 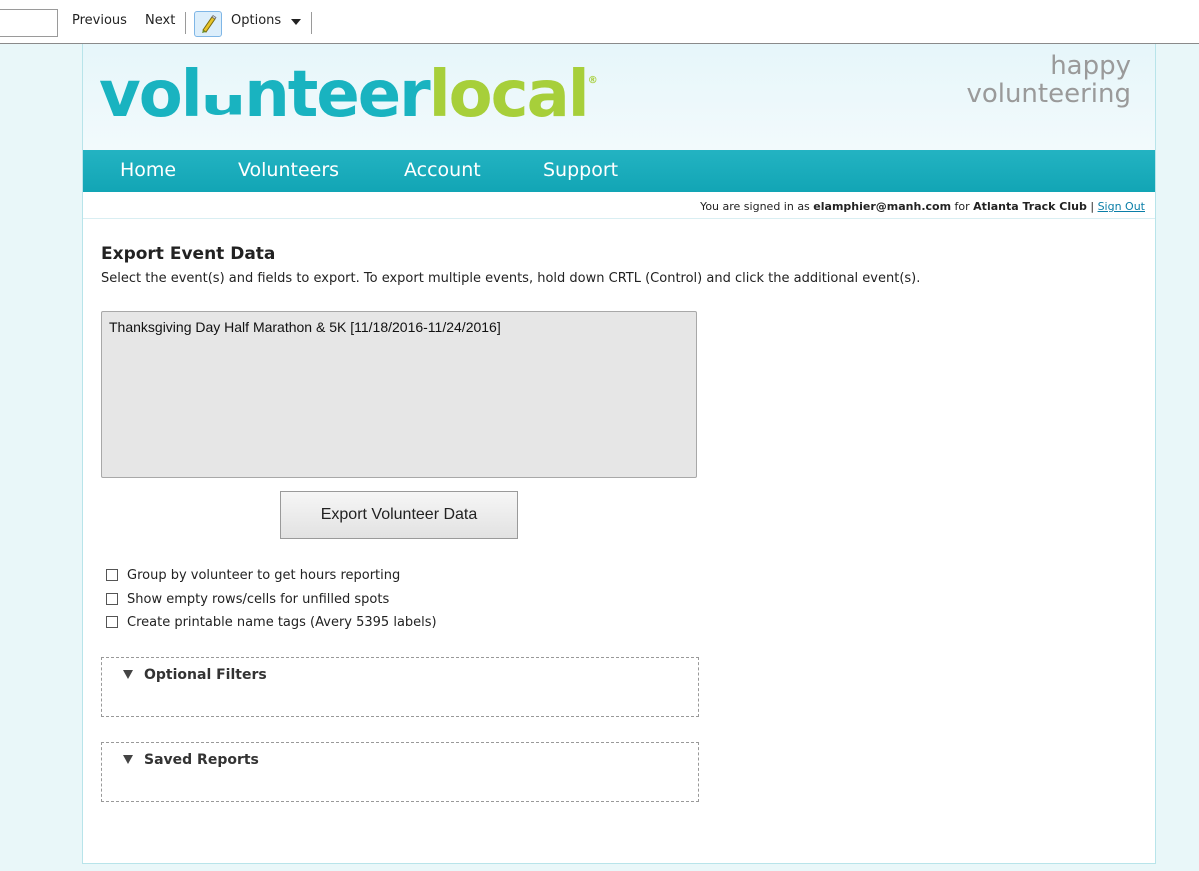 What do you see at coordinates (288, 170) in the screenshot?
I see `nav-volunteers: Volunteers` at bounding box center [288, 170].